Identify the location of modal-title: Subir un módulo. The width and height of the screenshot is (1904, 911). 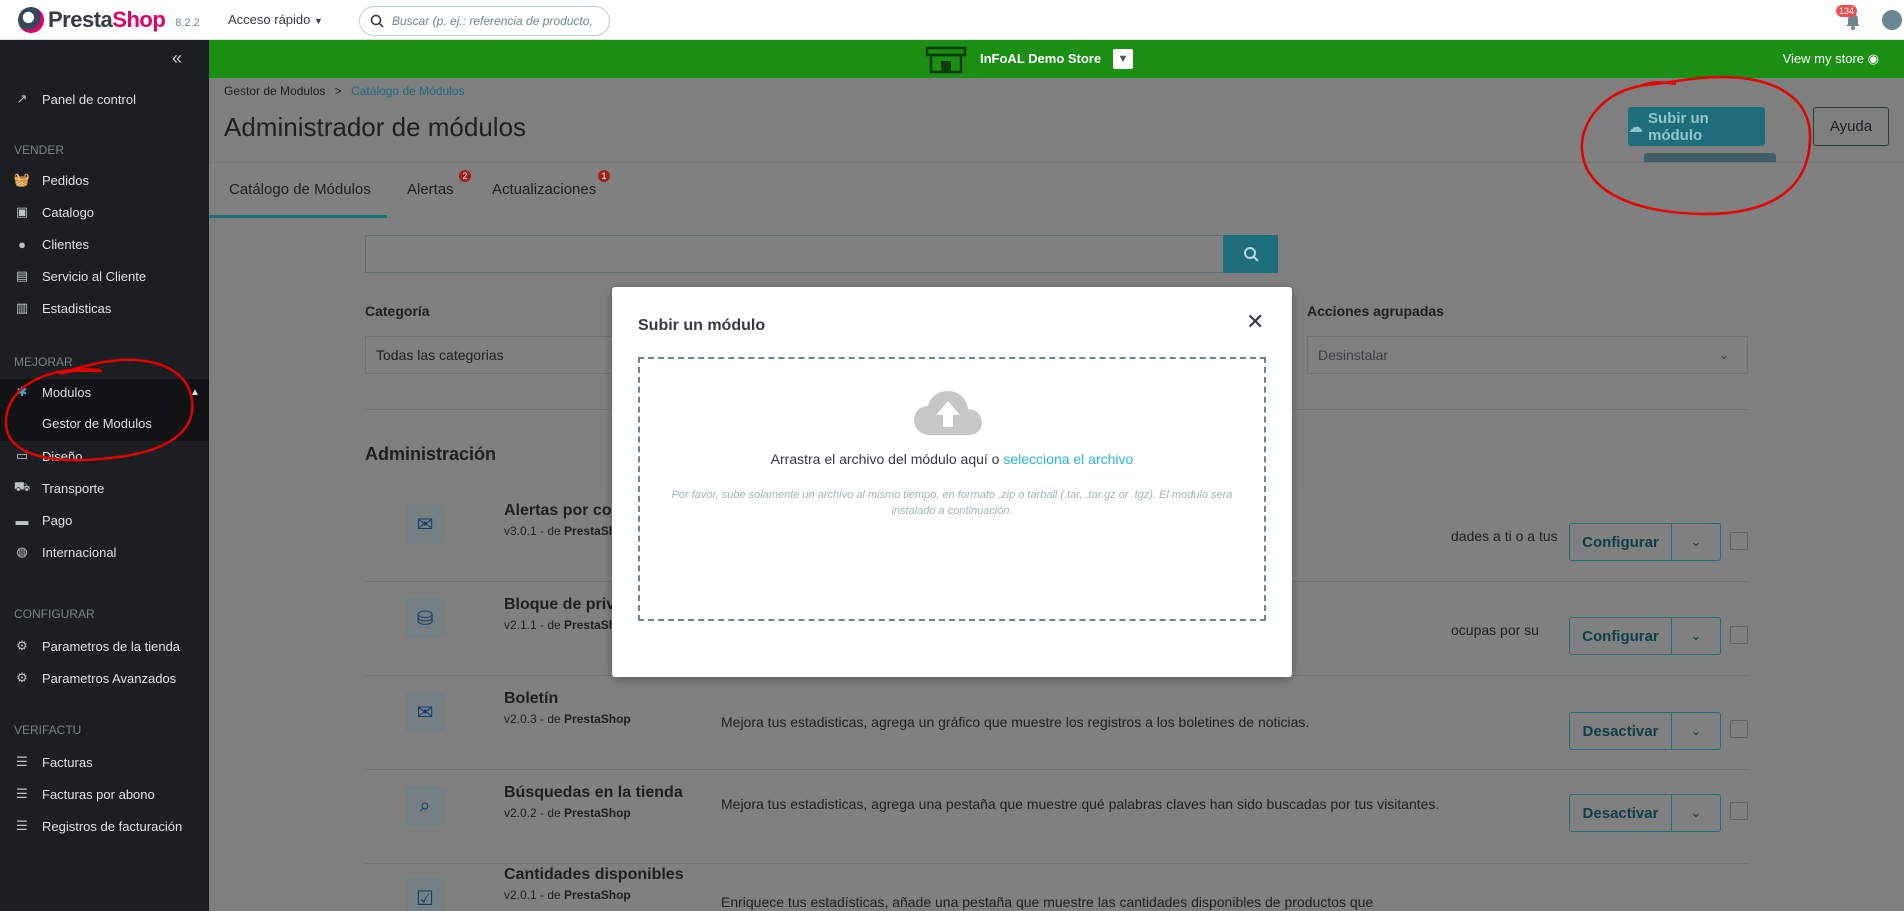
(702, 325).